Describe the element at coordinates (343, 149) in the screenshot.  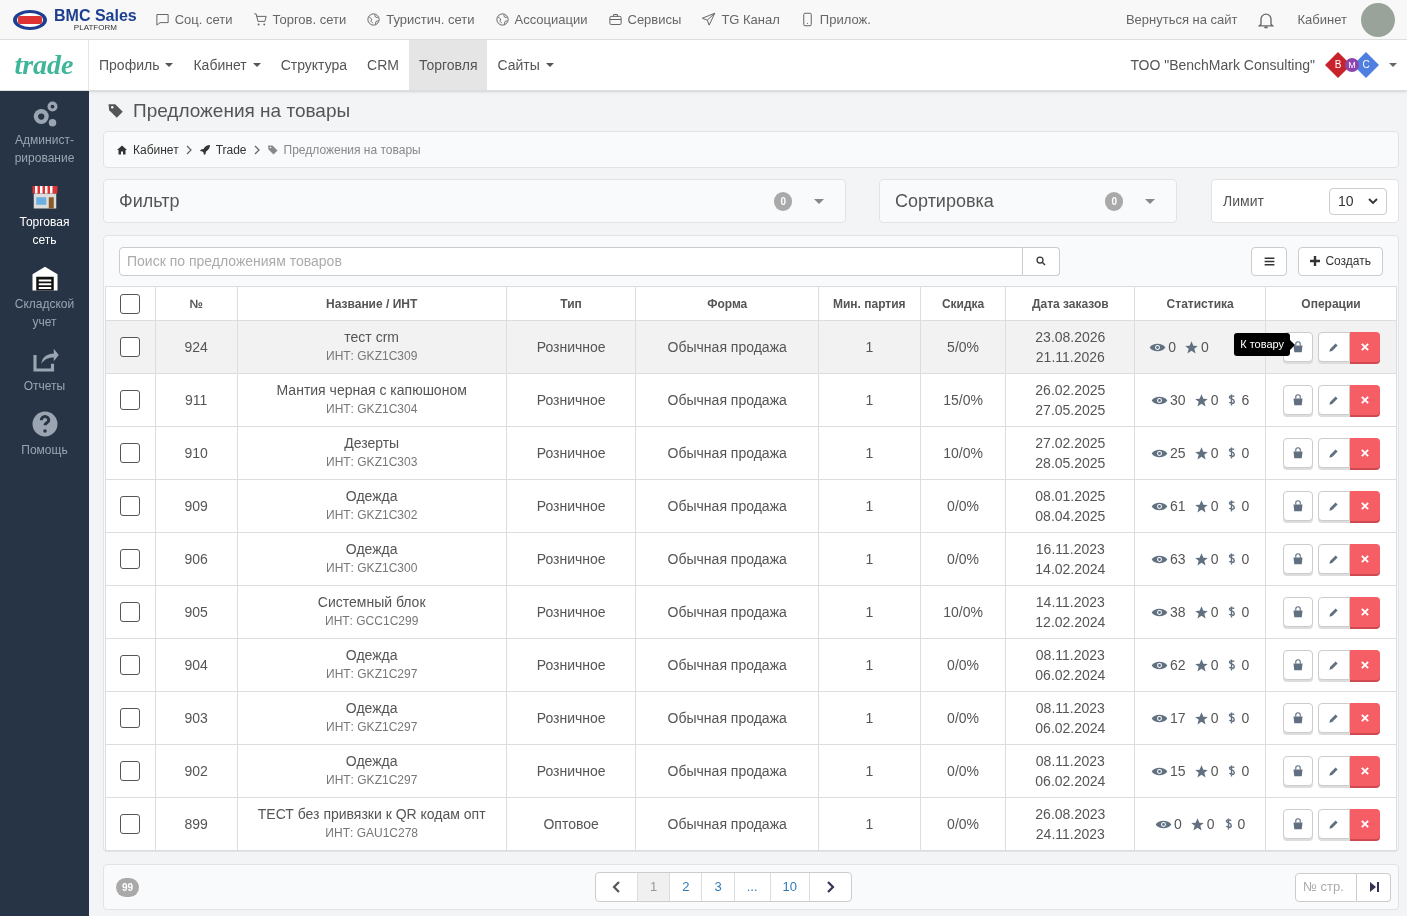
I see `breadcrumb-link: Предложения на товары` at that location.